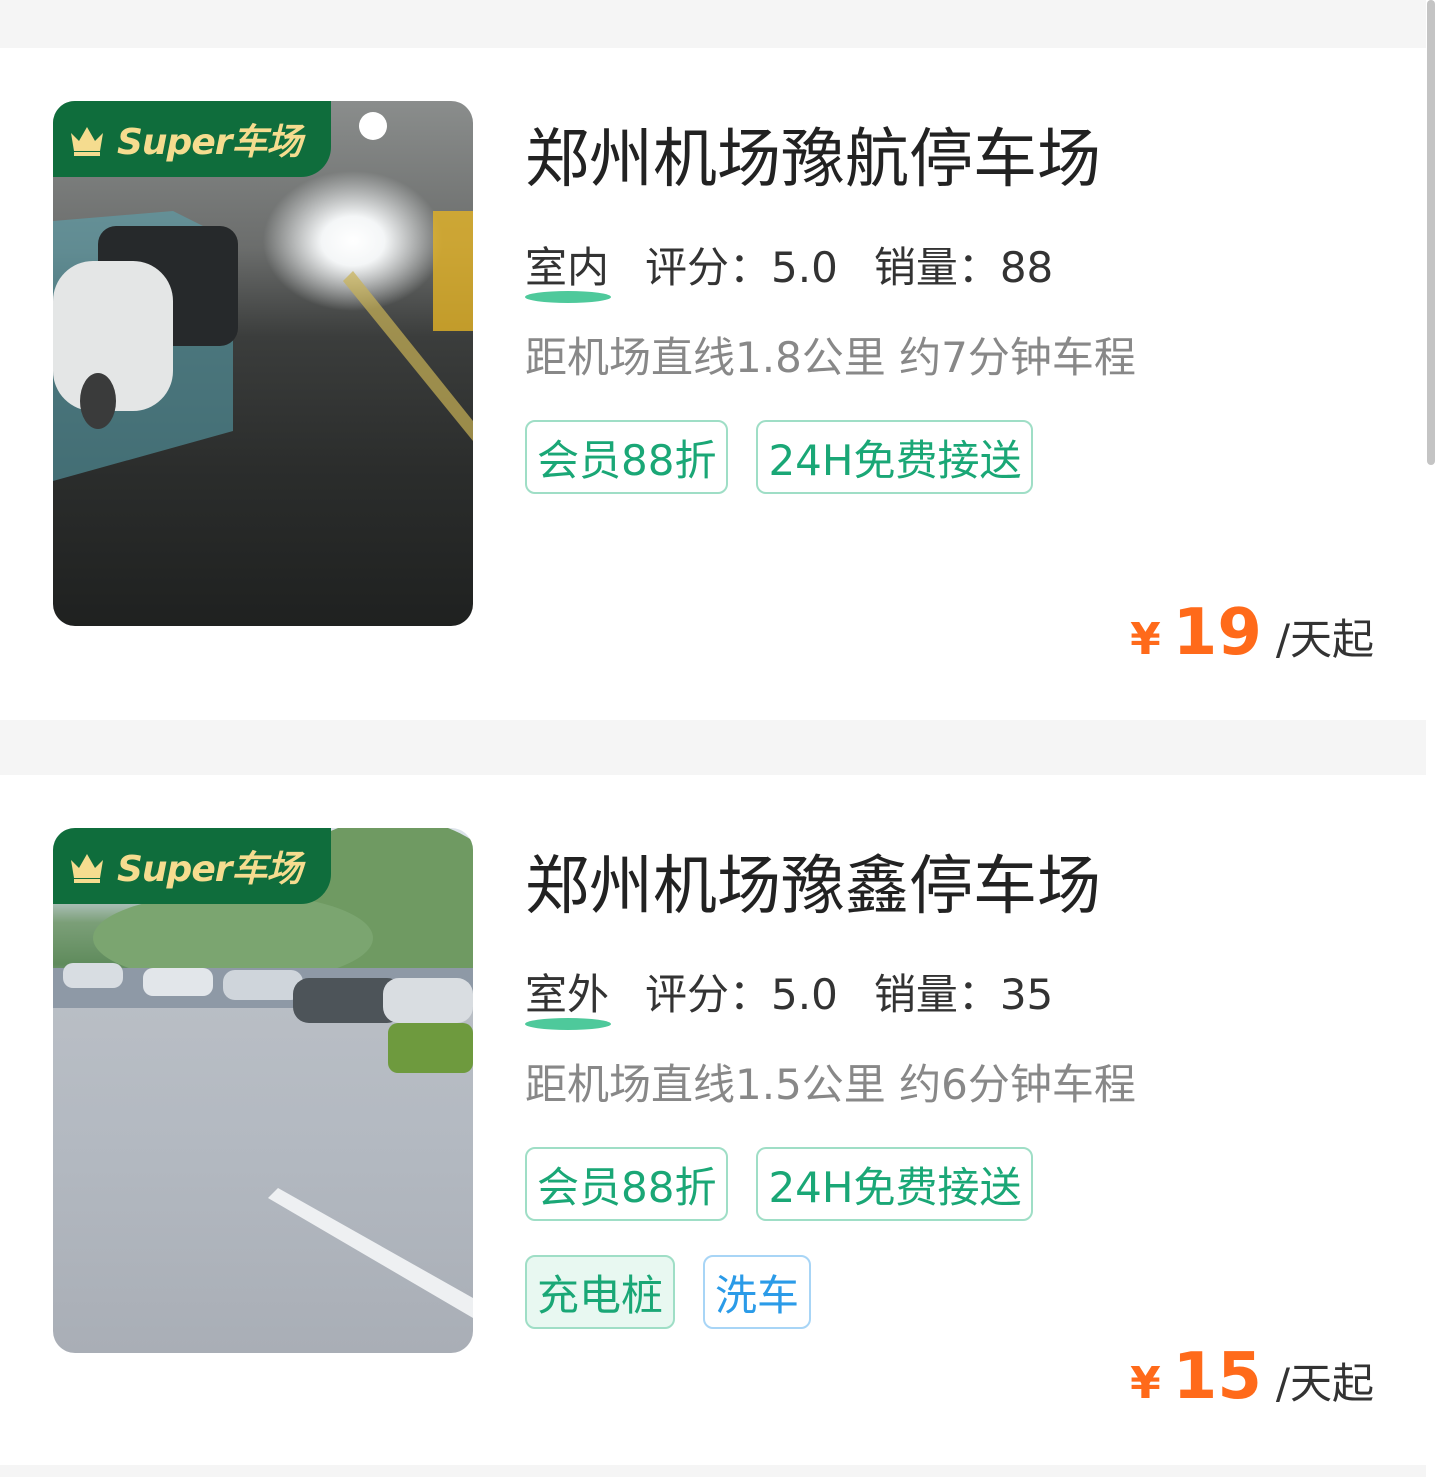 The height and width of the screenshot is (1477, 1442). What do you see at coordinates (813, 160) in the screenshot?
I see `parking-name: 郑州机场豫航停车场` at bounding box center [813, 160].